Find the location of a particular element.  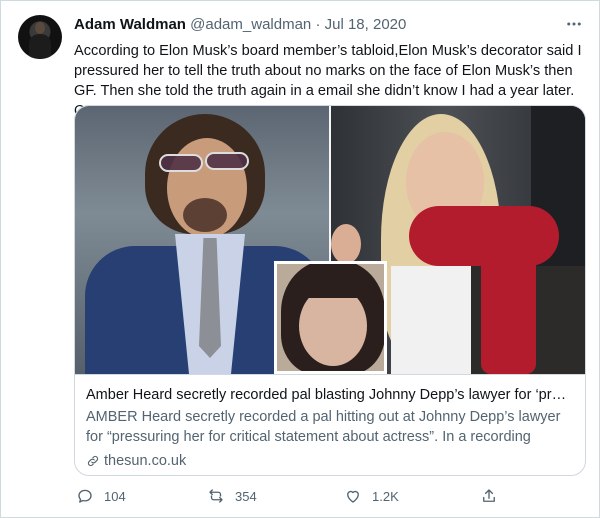

more-horizontal-icon is located at coordinates (574, 24).